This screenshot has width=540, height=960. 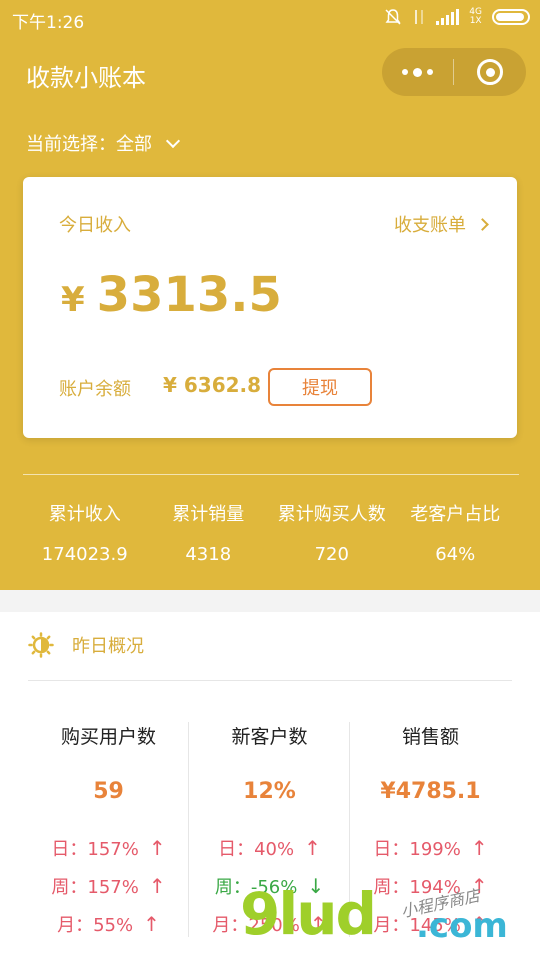 I want to click on watermark-main: 9lud, so click(x=308, y=914).